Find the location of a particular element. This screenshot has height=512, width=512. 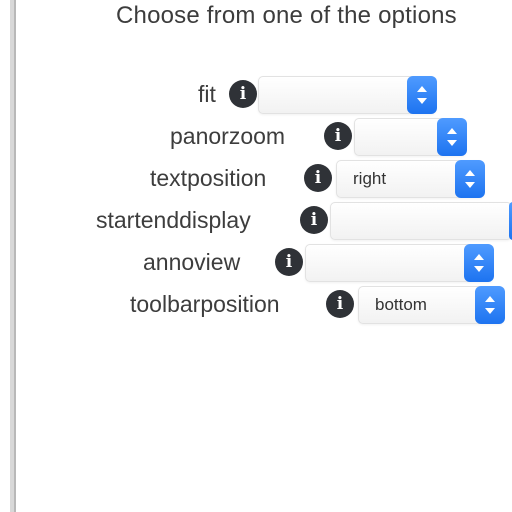

option-row-startenddisplay: startenddisplay i is located at coordinates (256, 221).